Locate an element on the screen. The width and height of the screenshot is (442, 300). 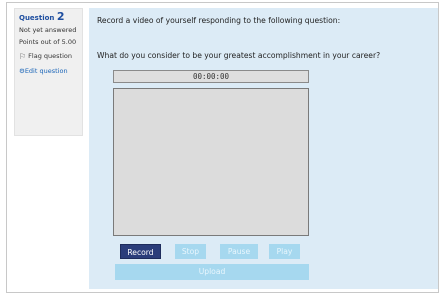
question-number: Question 2 is located at coordinates (48, 16).